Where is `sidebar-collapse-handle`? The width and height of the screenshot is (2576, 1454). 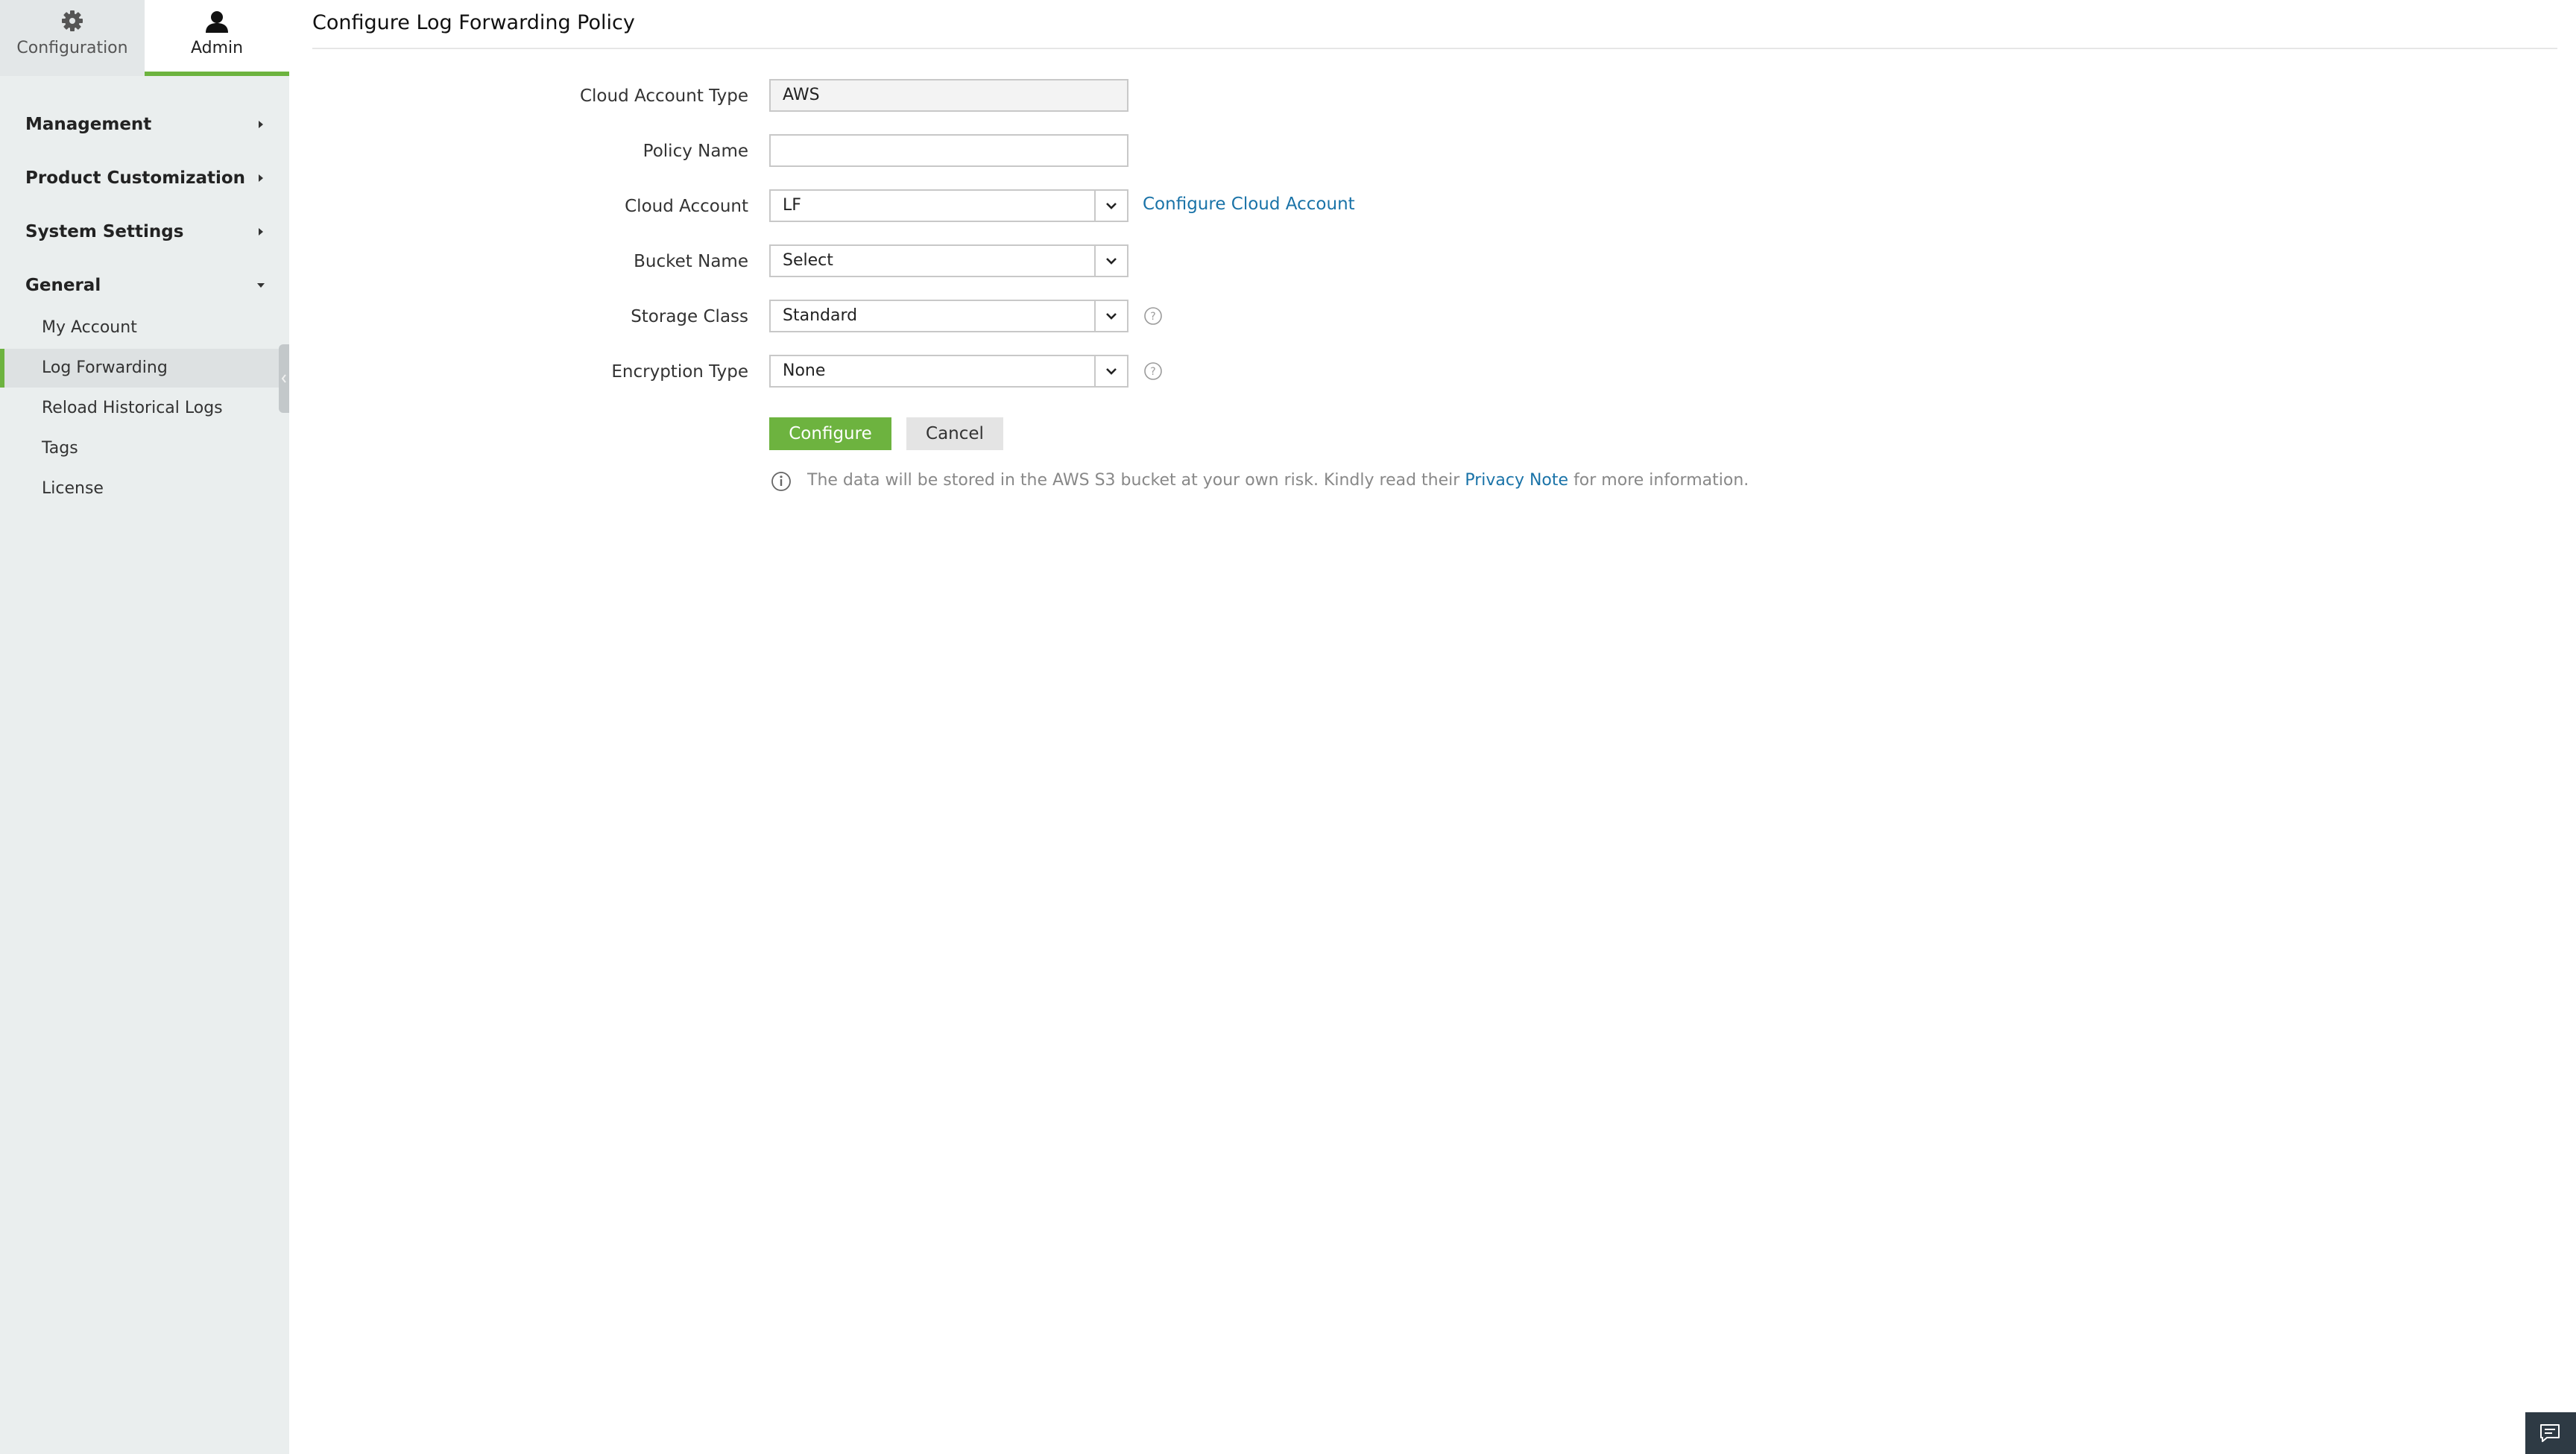 sidebar-collapse-handle is located at coordinates (284, 378).